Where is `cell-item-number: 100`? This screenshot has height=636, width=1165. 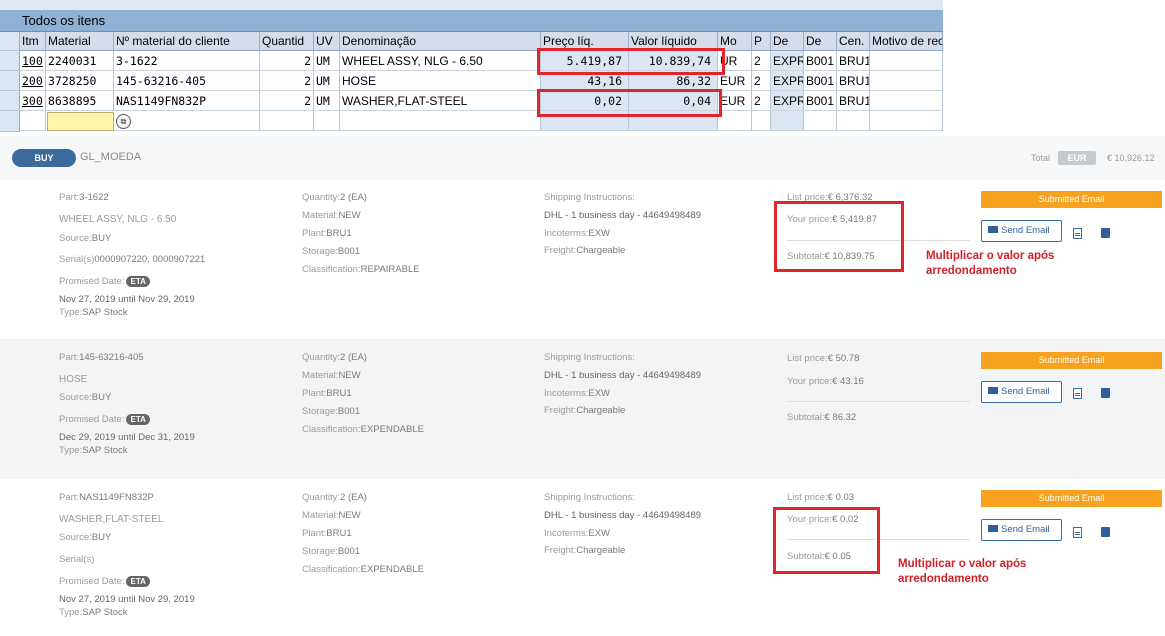
cell-item-number: 100 is located at coordinates (33, 61).